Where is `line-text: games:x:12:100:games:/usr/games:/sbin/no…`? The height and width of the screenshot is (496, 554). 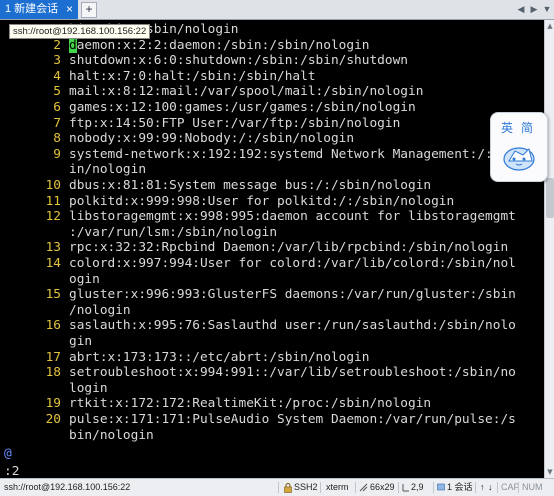
line-text: games:x:12:100:games:/usr/games:/sbin/no… is located at coordinates (242, 107).